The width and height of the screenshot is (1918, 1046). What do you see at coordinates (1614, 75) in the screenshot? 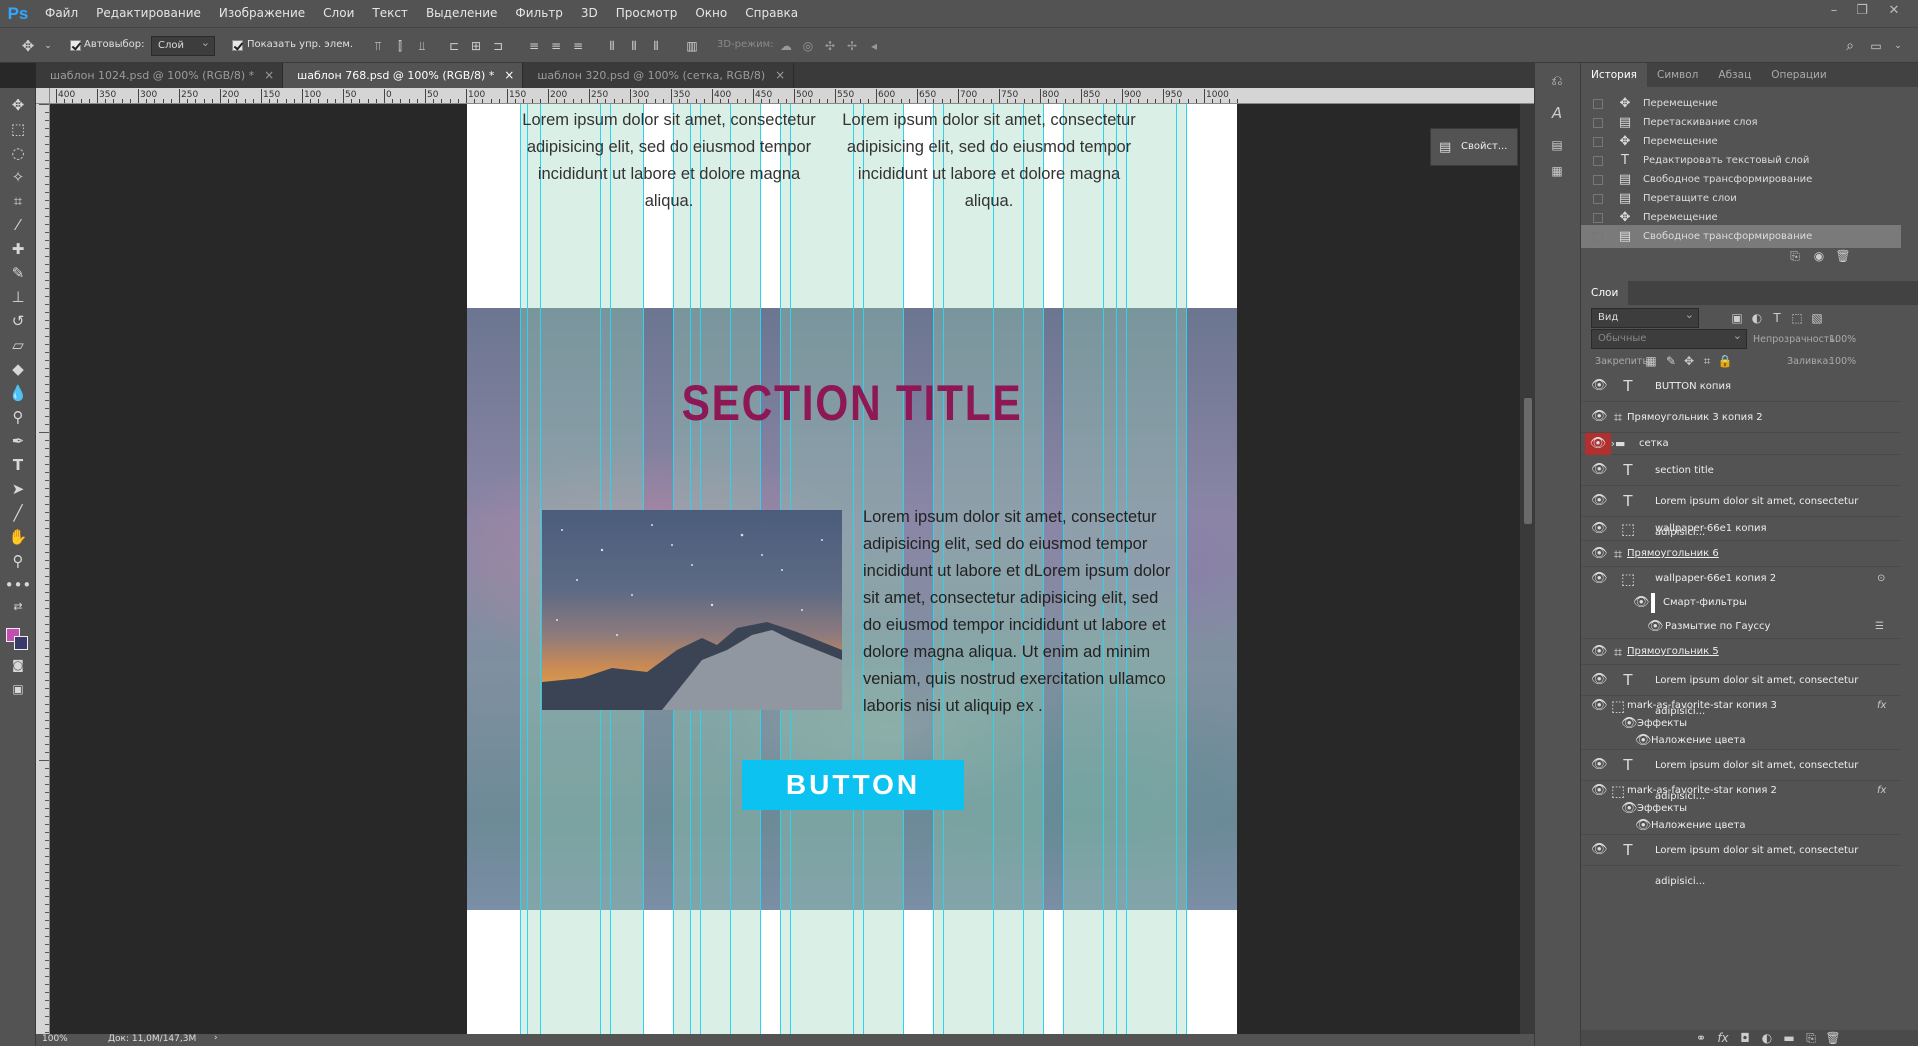
I see `tab-history: История` at bounding box center [1614, 75].